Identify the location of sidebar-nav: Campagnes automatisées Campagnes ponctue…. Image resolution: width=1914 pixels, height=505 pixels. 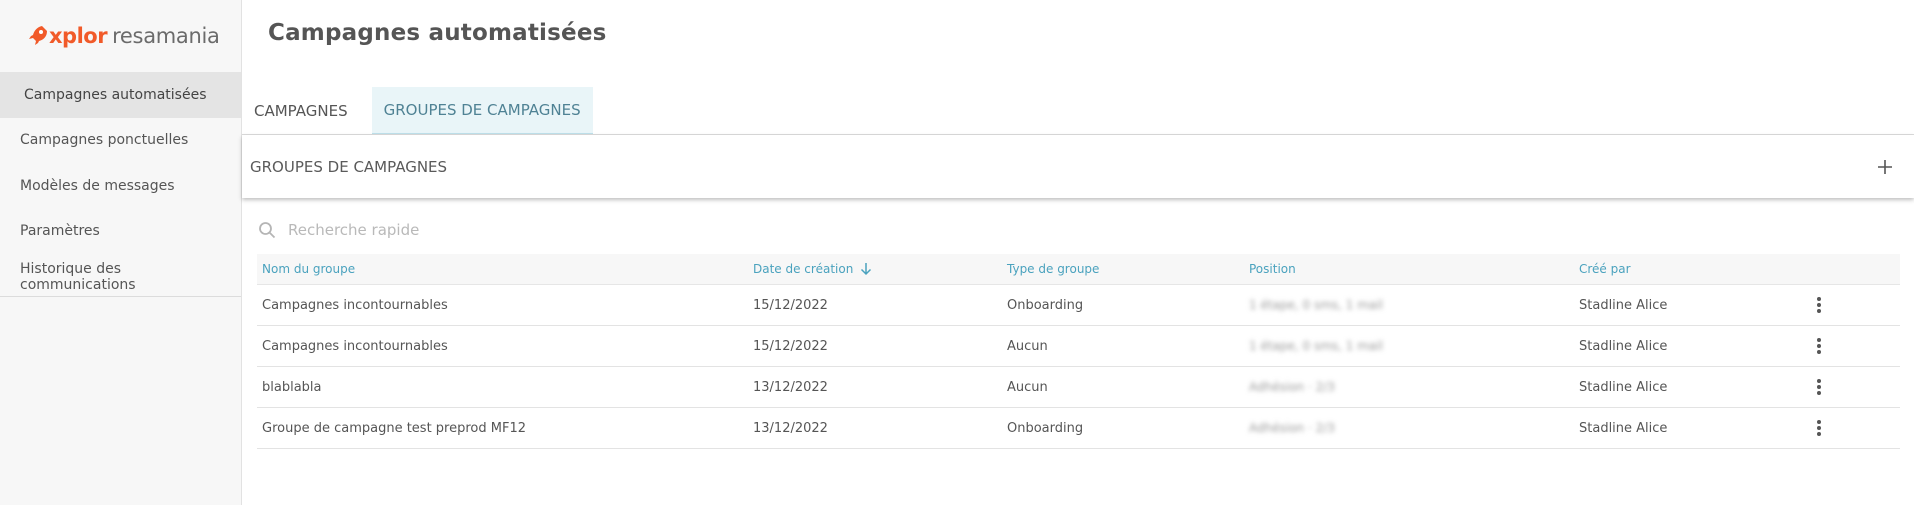
(120, 186).